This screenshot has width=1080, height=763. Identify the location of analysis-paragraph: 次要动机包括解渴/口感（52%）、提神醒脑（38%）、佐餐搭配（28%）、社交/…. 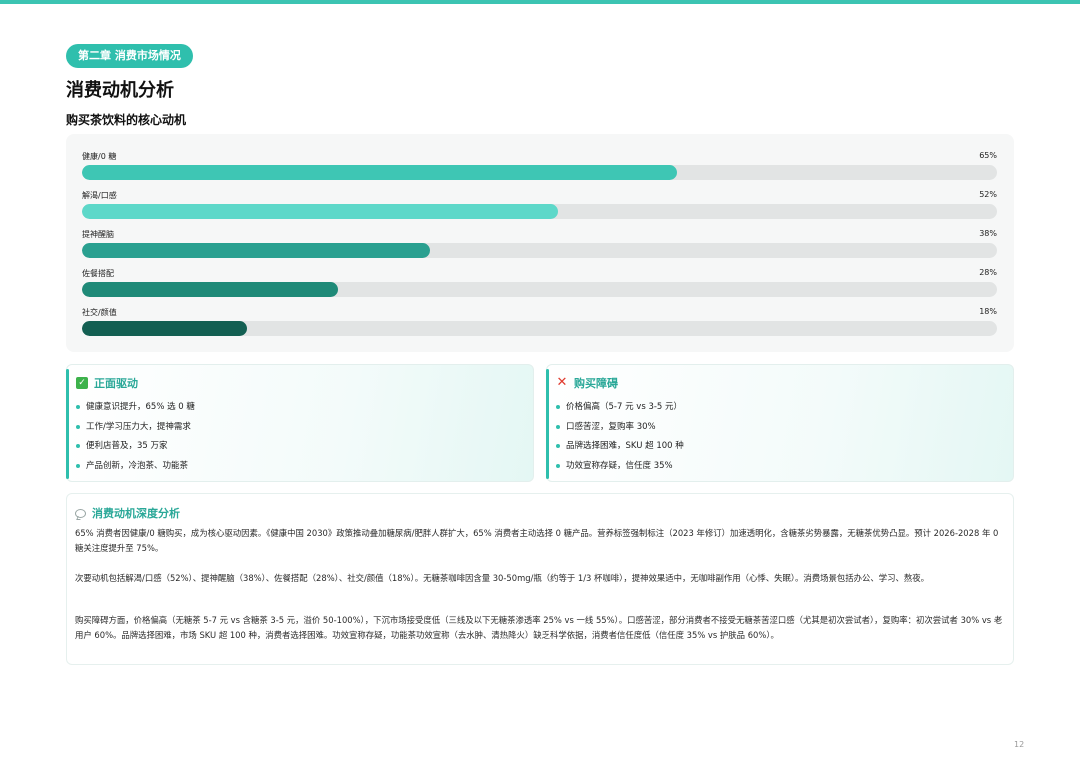
(502, 578).